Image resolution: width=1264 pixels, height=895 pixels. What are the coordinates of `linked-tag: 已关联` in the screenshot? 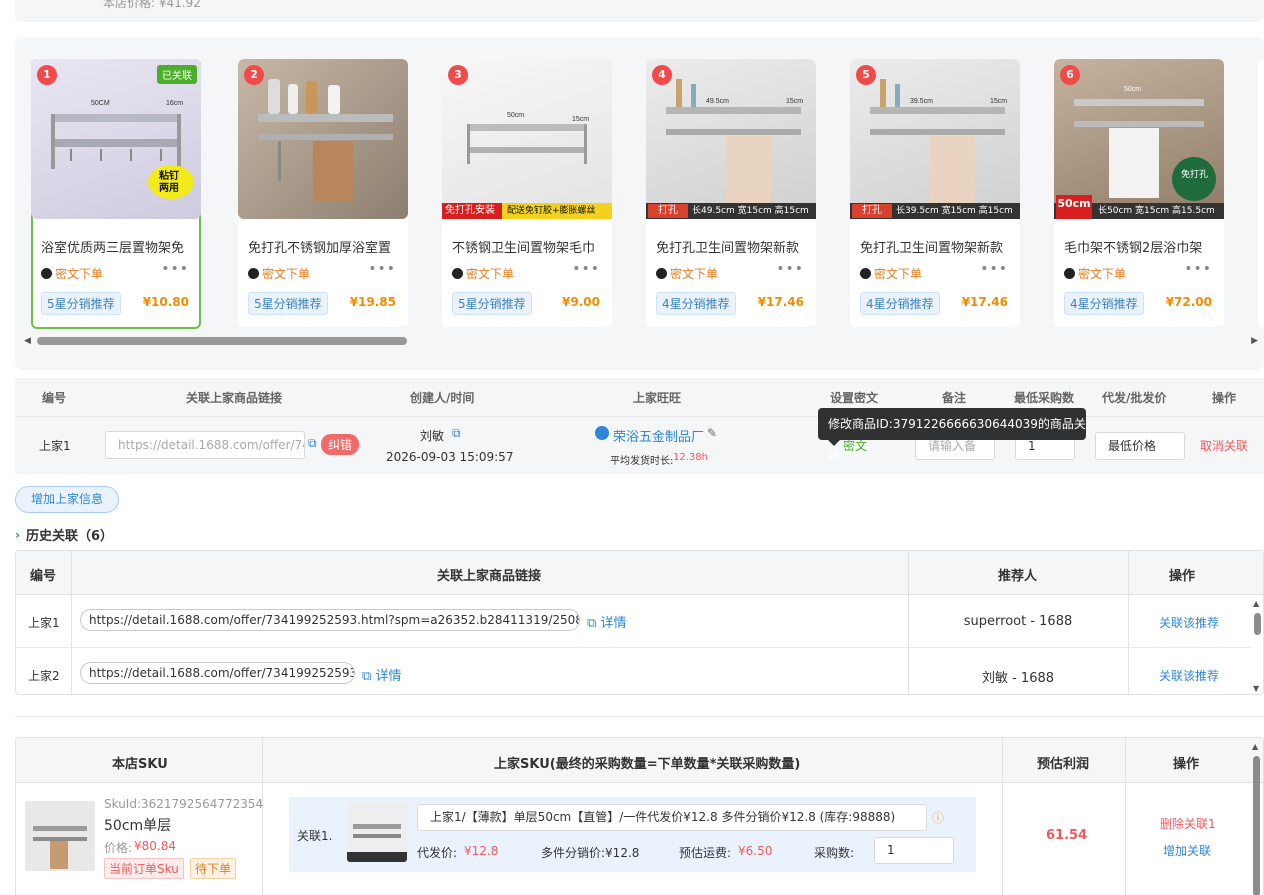 It's located at (177, 74).